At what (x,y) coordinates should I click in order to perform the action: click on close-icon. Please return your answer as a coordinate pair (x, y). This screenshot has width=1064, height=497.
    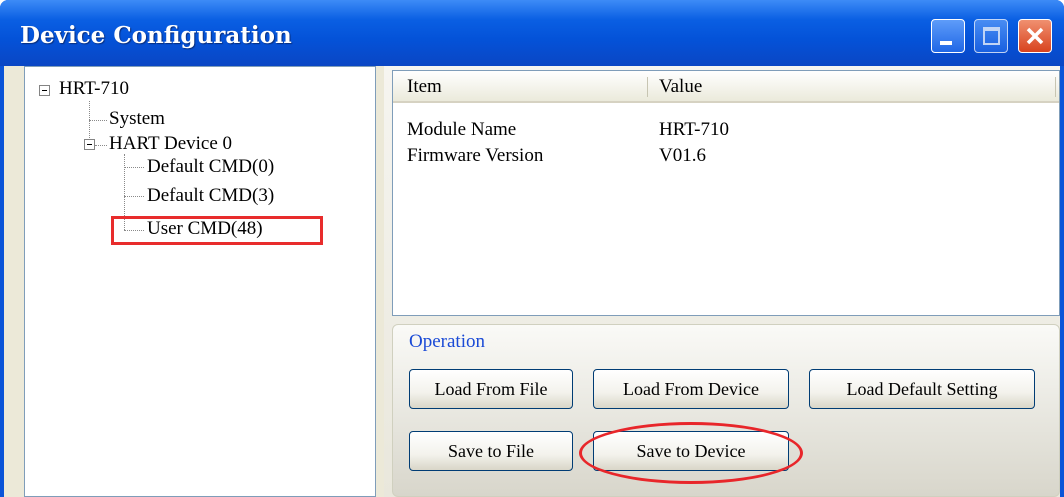
    Looking at the image, I should click on (1035, 36).